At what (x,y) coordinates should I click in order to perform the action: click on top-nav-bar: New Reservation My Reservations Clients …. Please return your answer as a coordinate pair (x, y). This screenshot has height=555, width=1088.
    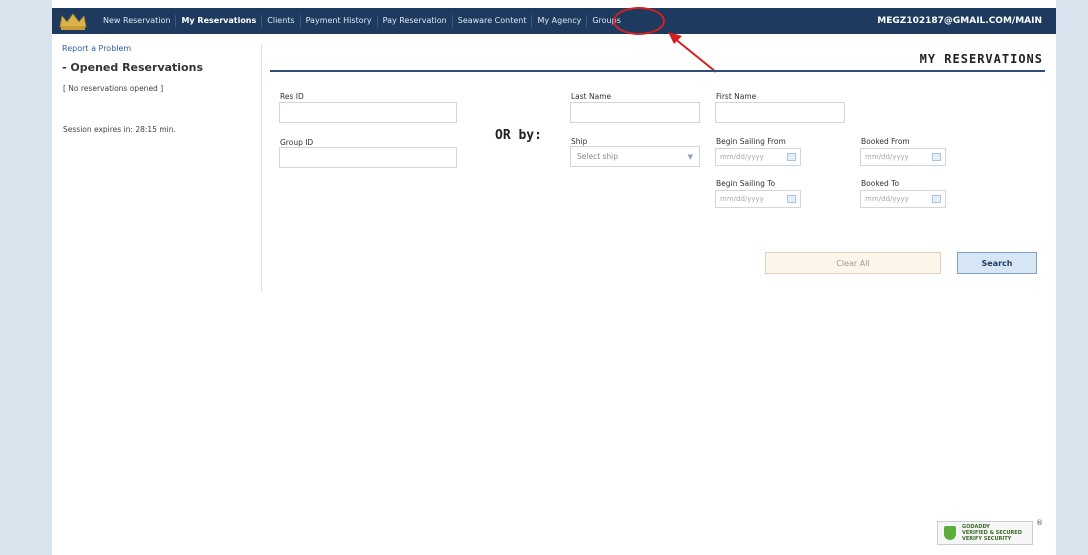
    Looking at the image, I should click on (554, 21).